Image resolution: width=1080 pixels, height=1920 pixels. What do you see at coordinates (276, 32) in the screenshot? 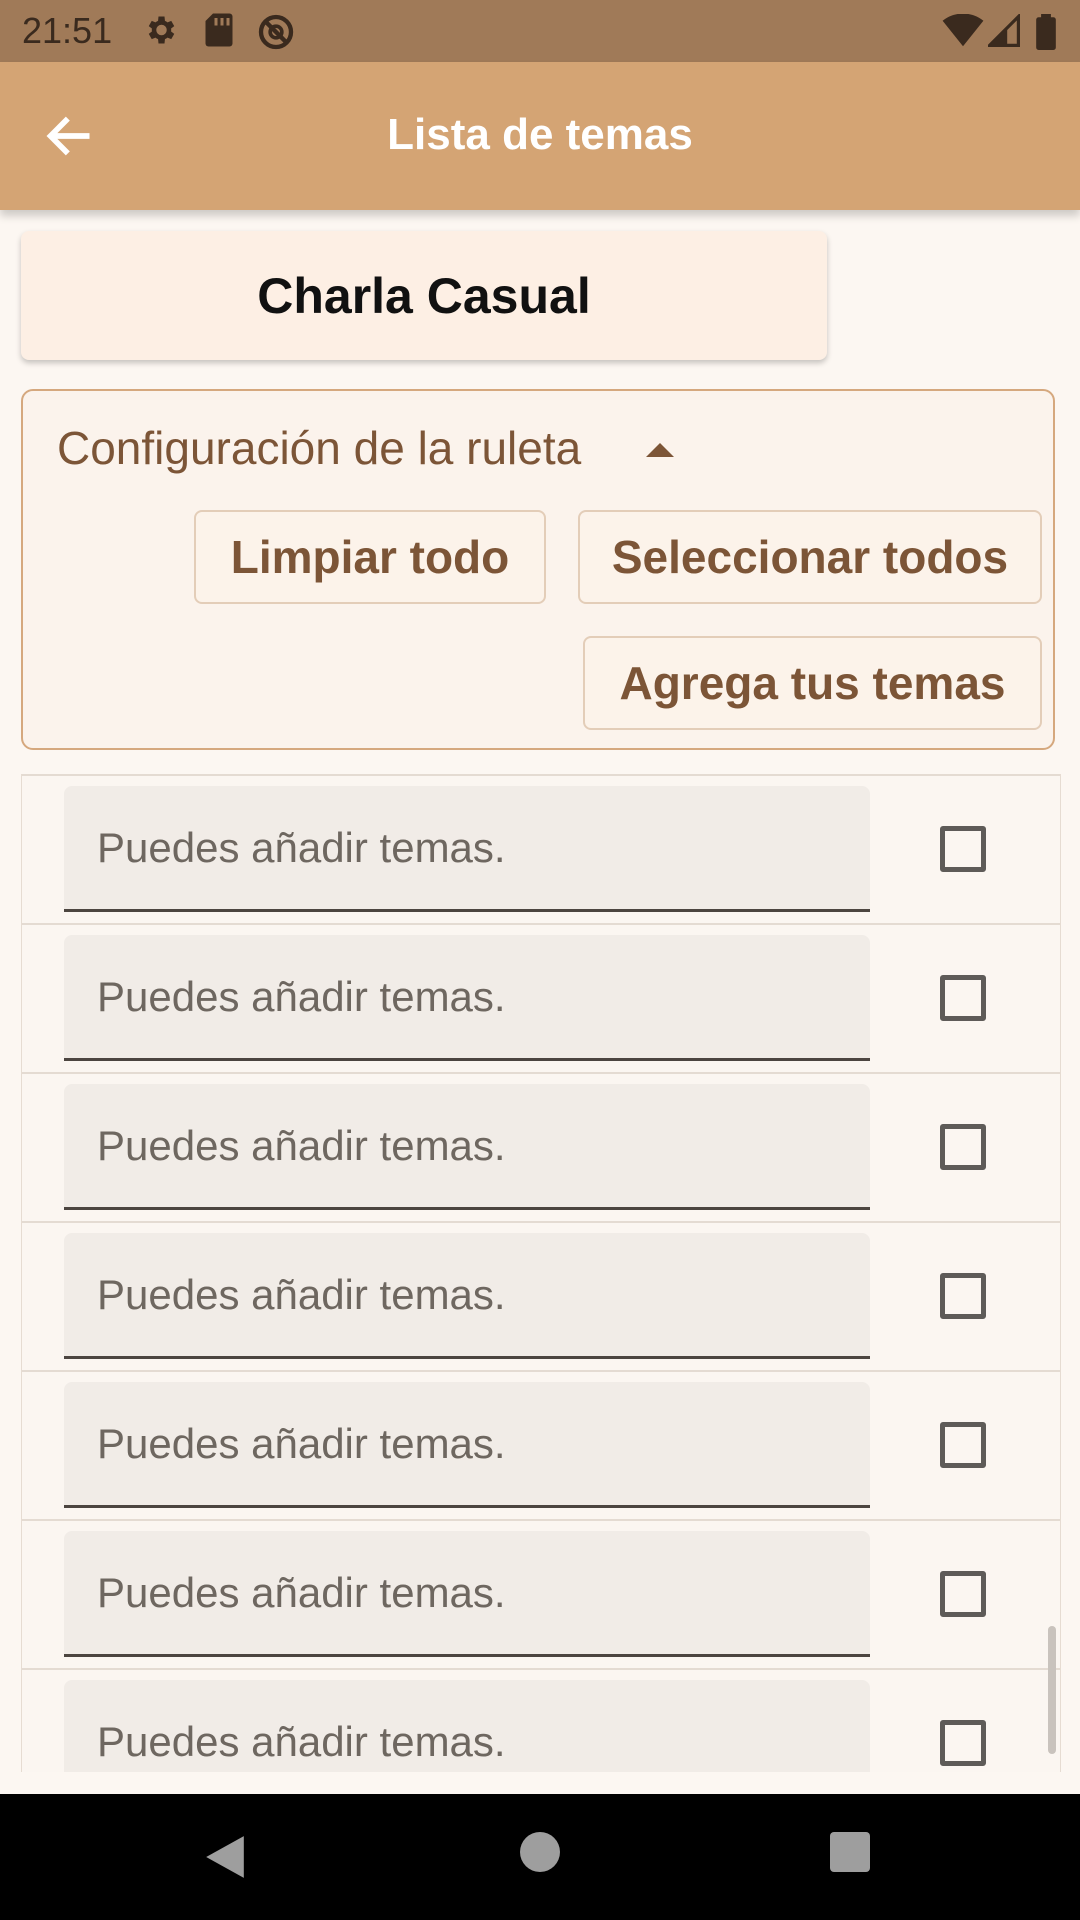
I see `no-sync-icon` at bounding box center [276, 32].